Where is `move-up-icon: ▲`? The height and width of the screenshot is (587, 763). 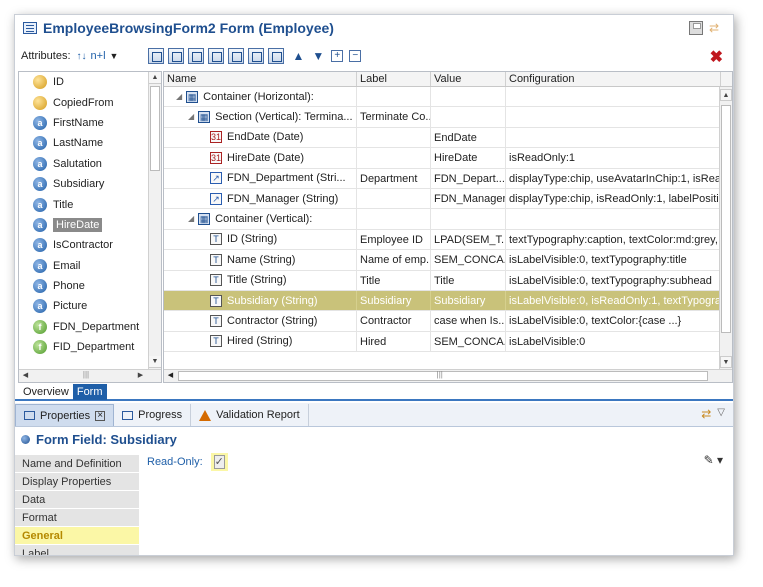 move-up-icon: ▲ is located at coordinates (298, 56).